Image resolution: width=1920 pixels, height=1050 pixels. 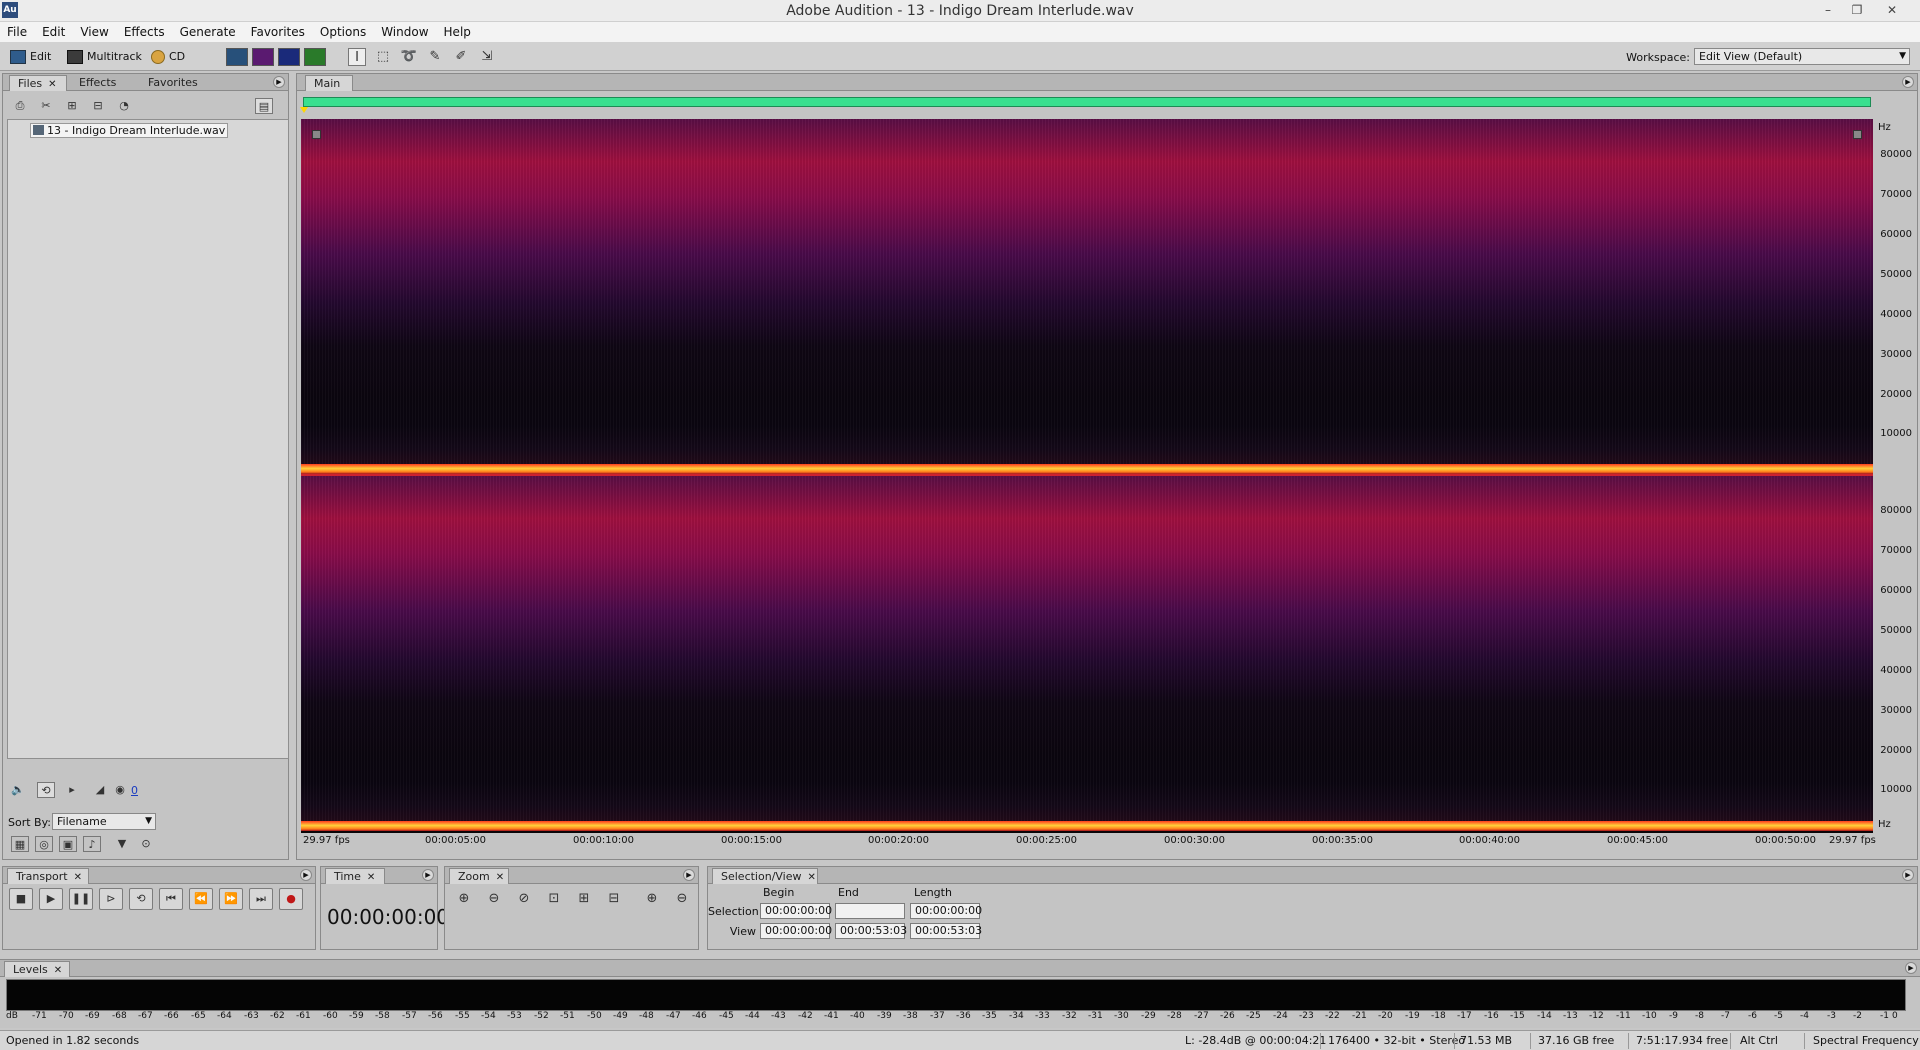 I want to click on lasso-selection-tool-icon: ➰, so click(x=409, y=57).